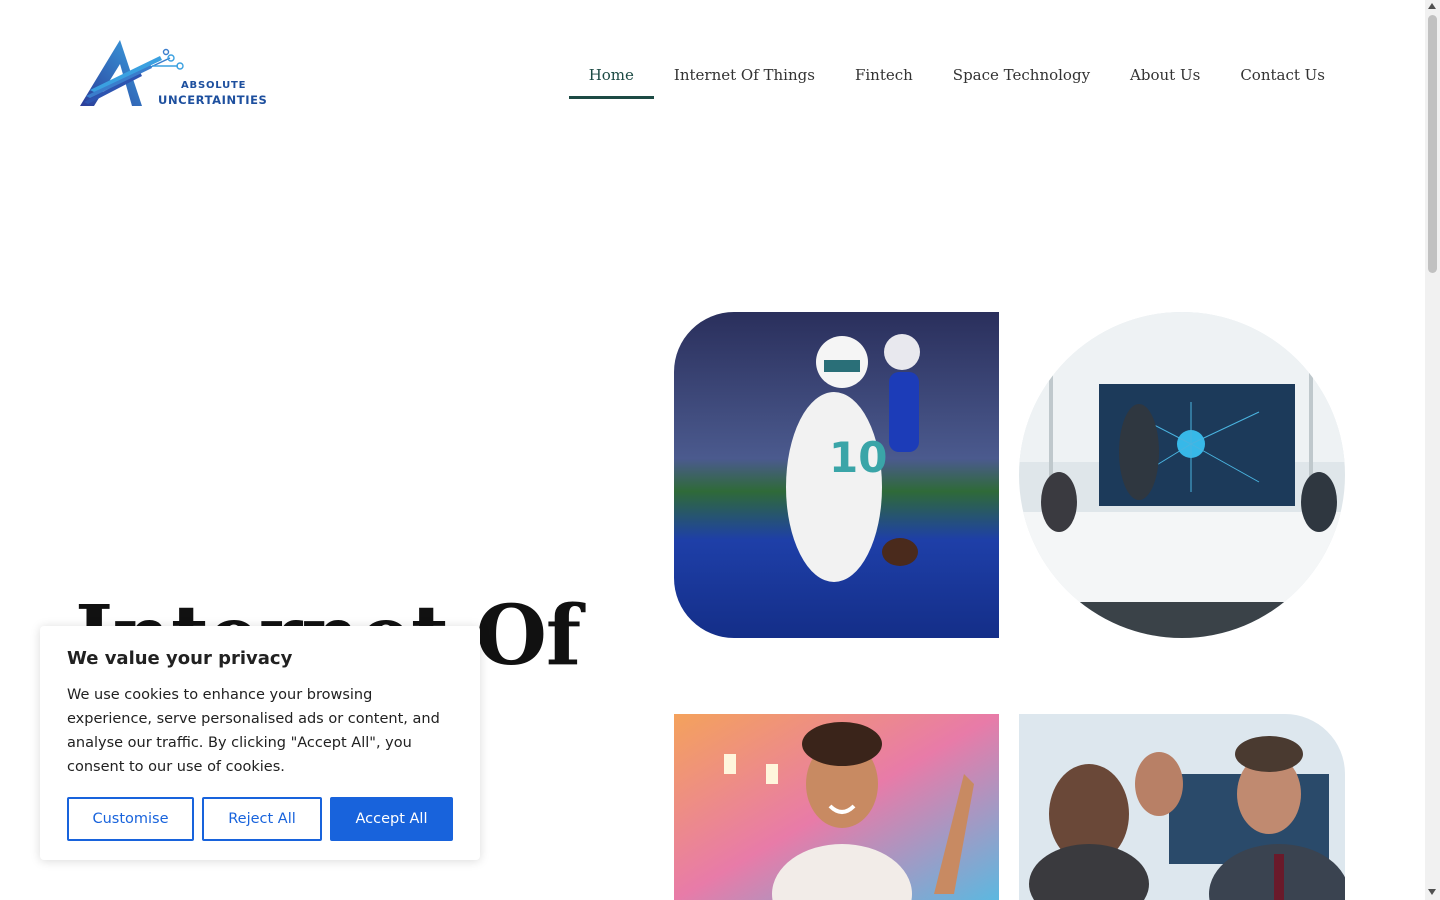 Image resolution: width=1440 pixels, height=900 pixels. I want to click on logo-text-absolute: ABSOLUTE, so click(214, 85).